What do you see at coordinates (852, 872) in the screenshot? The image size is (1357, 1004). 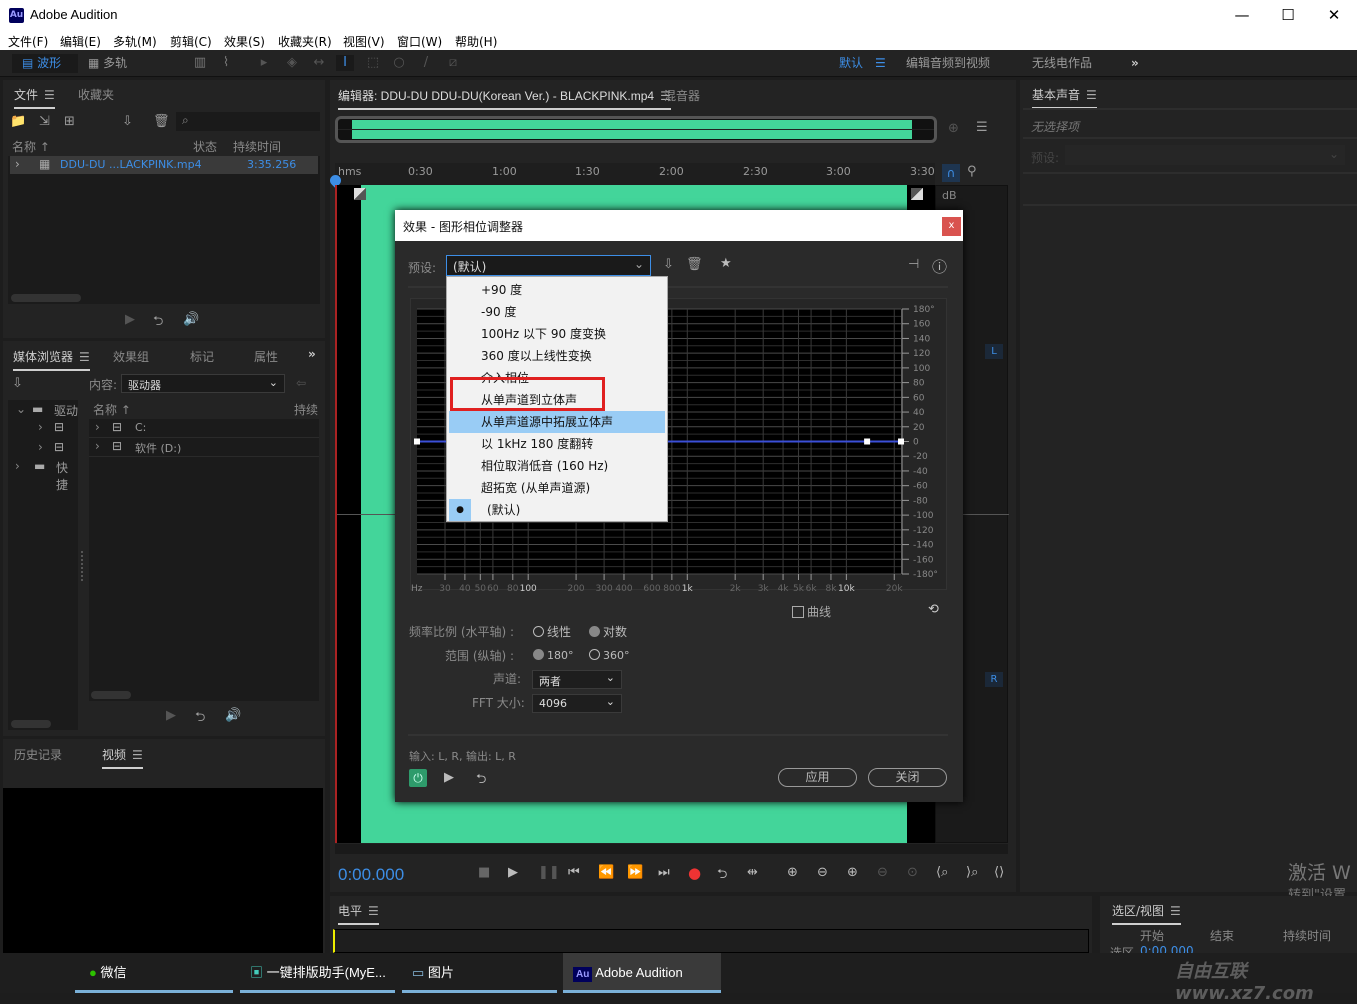 I see `zoom-in-time-icon: ⊕` at bounding box center [852, 872].